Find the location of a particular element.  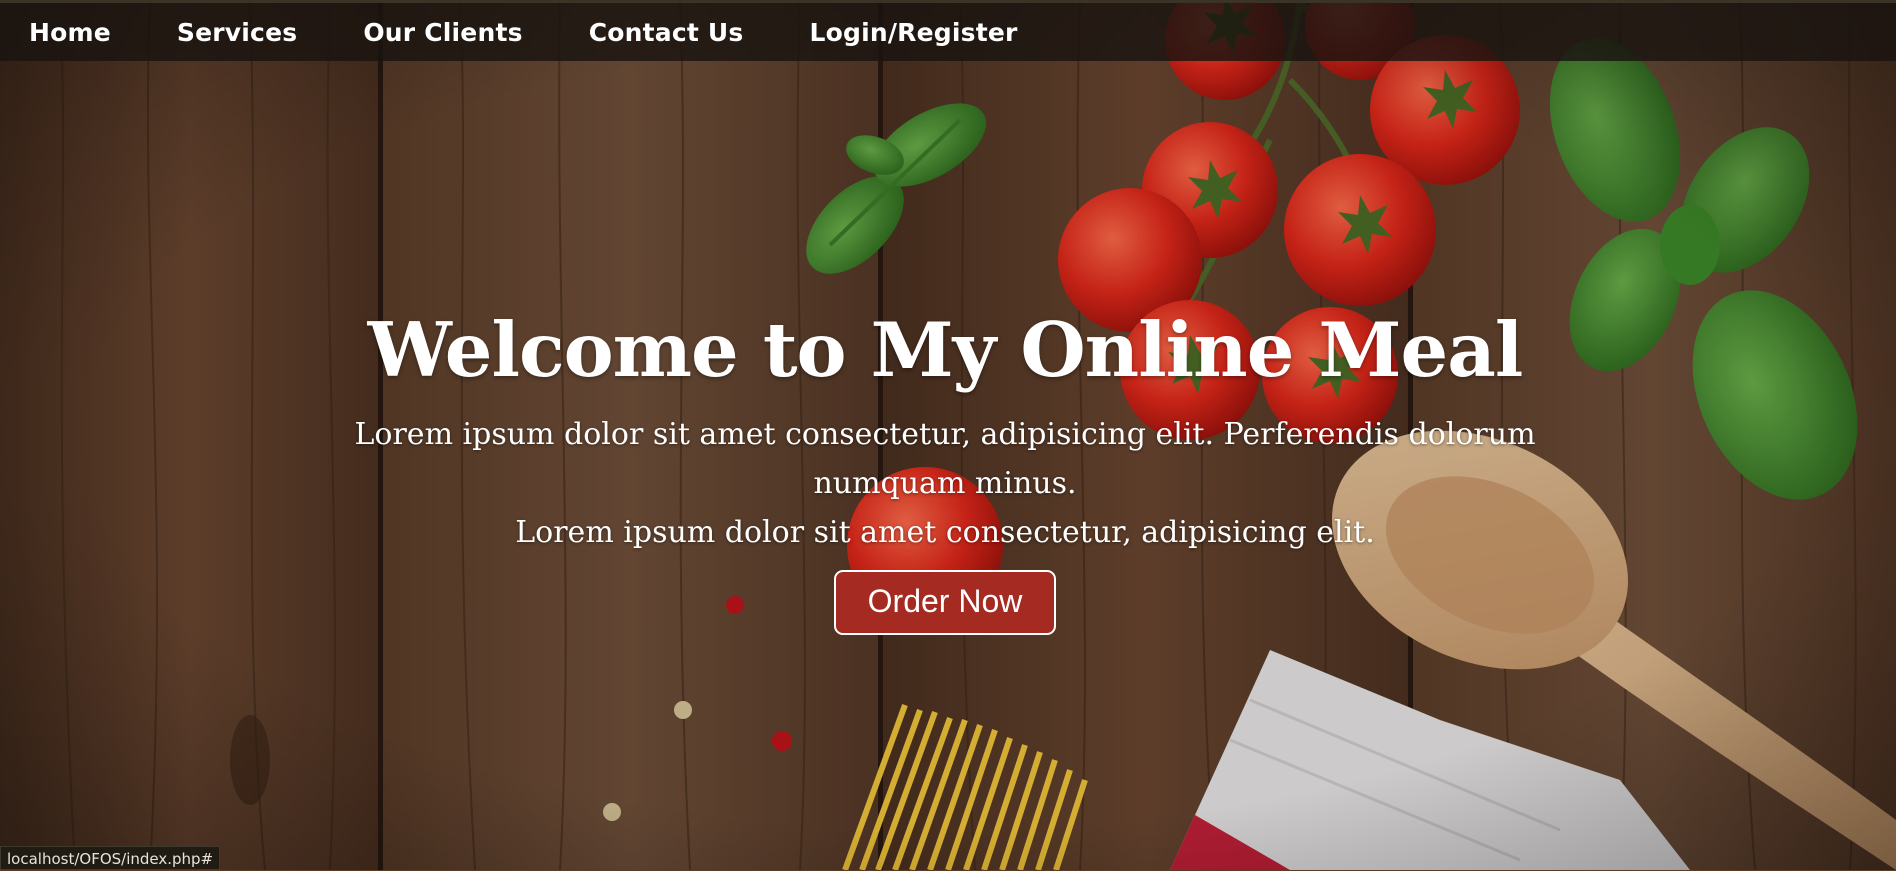

browser-status-bar: localhost/OFOS/index.php# is located at coordinates (110, 858).